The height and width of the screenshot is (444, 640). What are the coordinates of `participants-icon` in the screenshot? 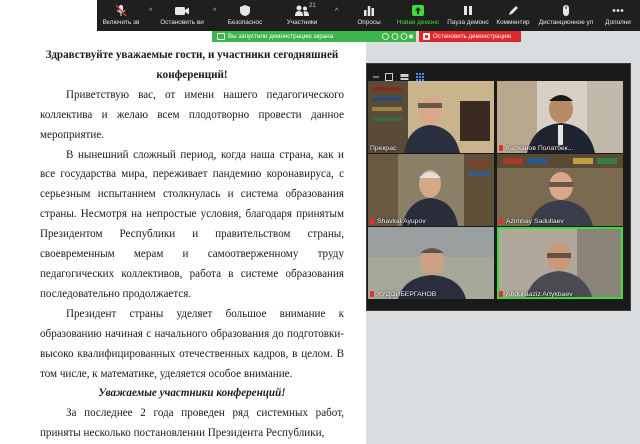 It's located at (302, 10).